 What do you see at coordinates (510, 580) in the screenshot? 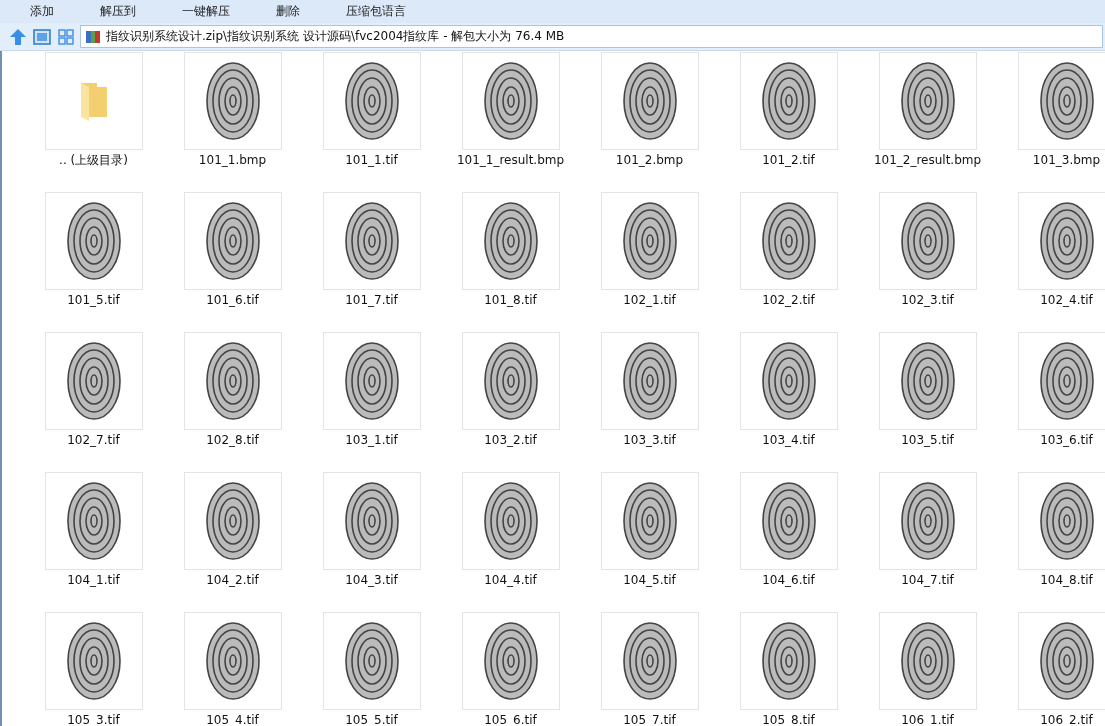
I see `file-name: 104_4.tif` at bounding box center [510, 580].